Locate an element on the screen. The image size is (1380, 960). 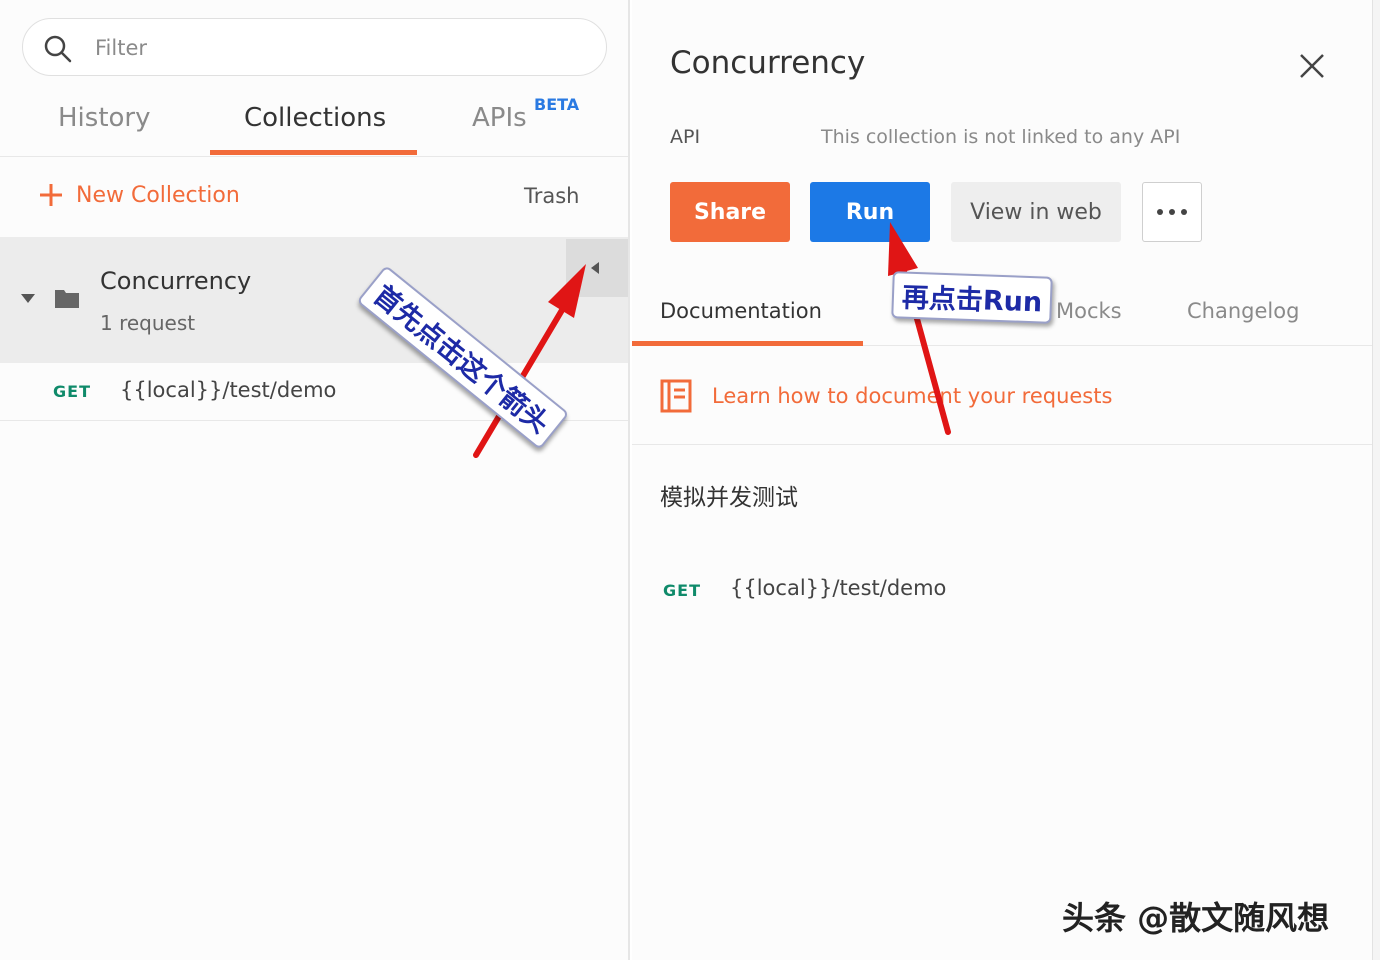
annotation-click-run: 再点击Run is located at coordinates (972, 297).